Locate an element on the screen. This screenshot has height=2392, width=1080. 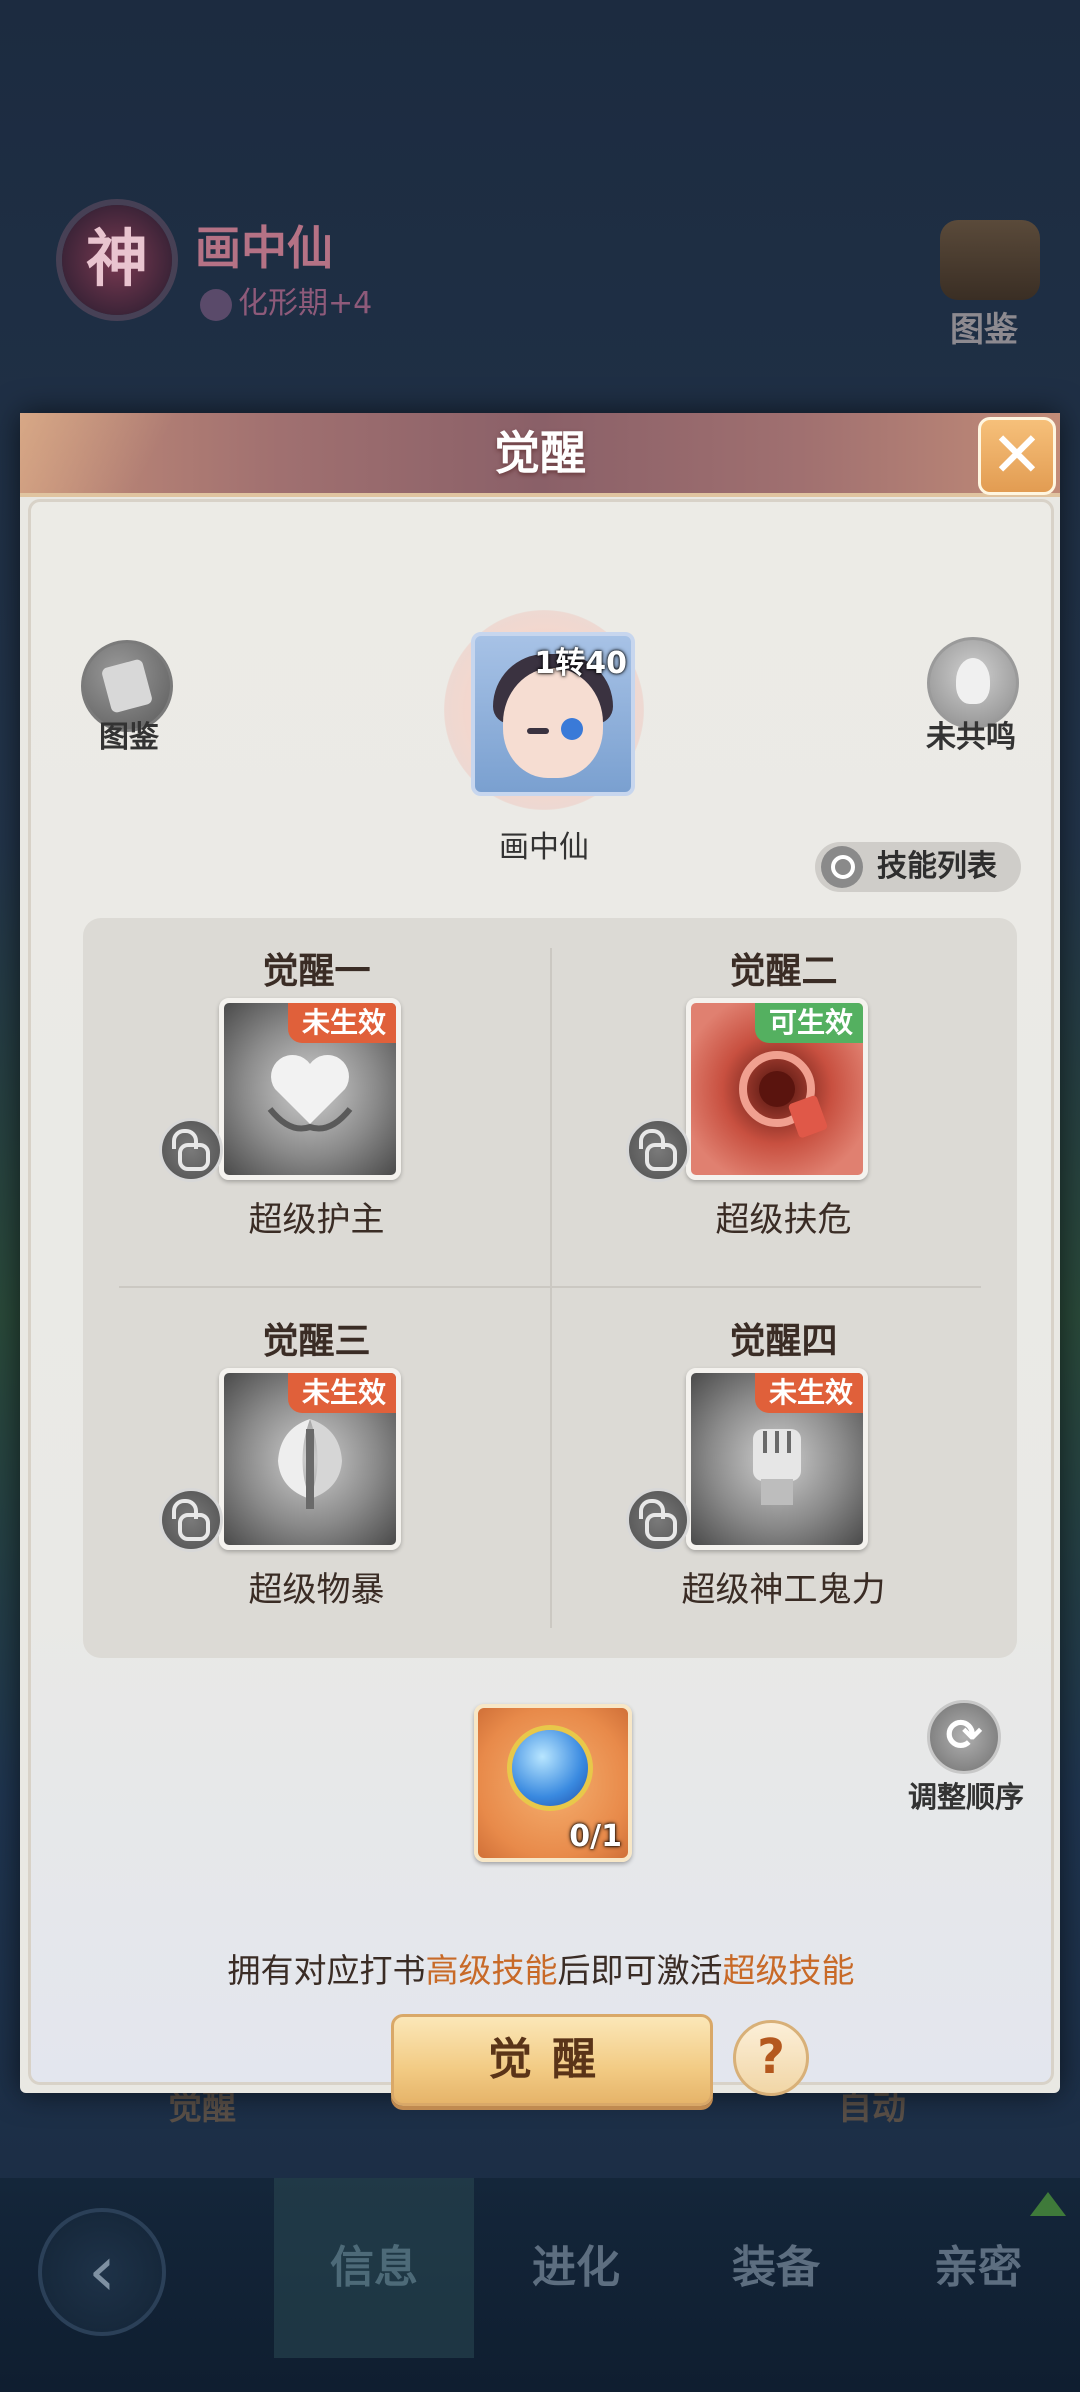
dialog-title: 觉醒 is located at coordinates (540, 453).